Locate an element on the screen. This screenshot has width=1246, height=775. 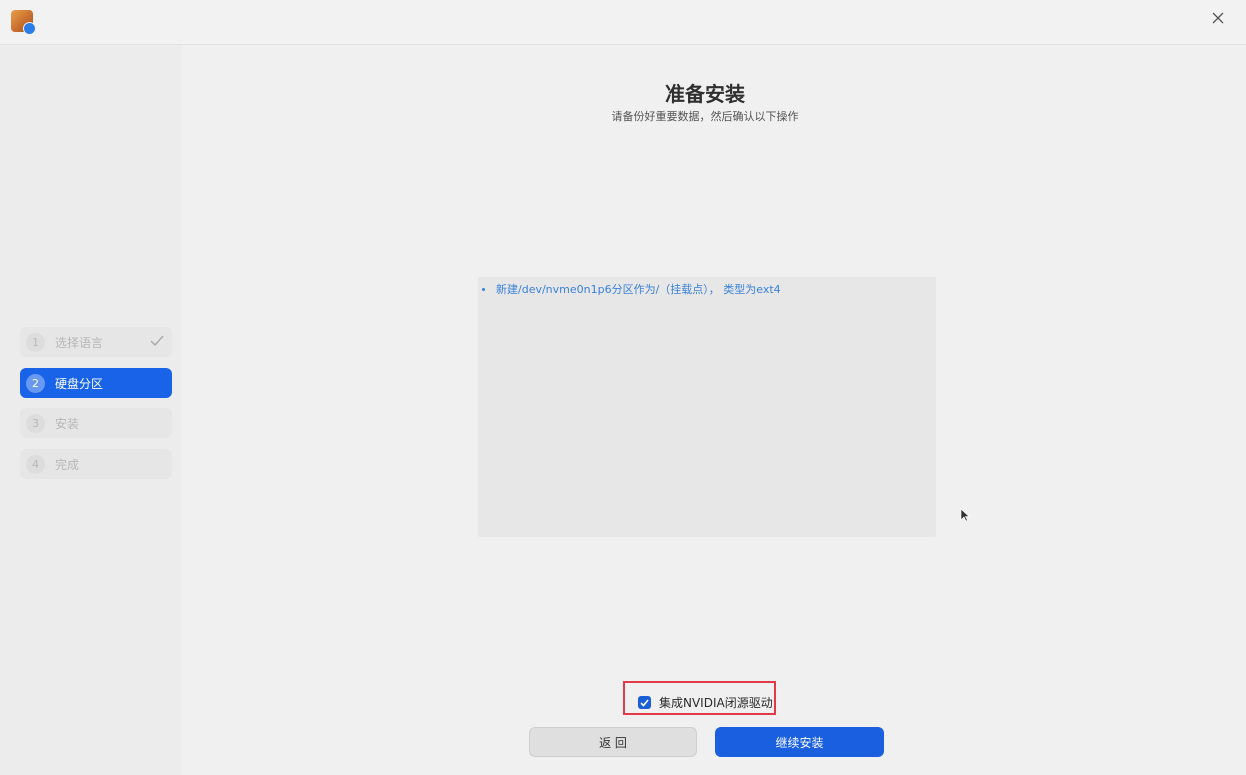
operation-item: 新建/dev/nvme0n1p6分区作为/（挂载点）， 类型为ext4 is located at coordinates (630, 289).